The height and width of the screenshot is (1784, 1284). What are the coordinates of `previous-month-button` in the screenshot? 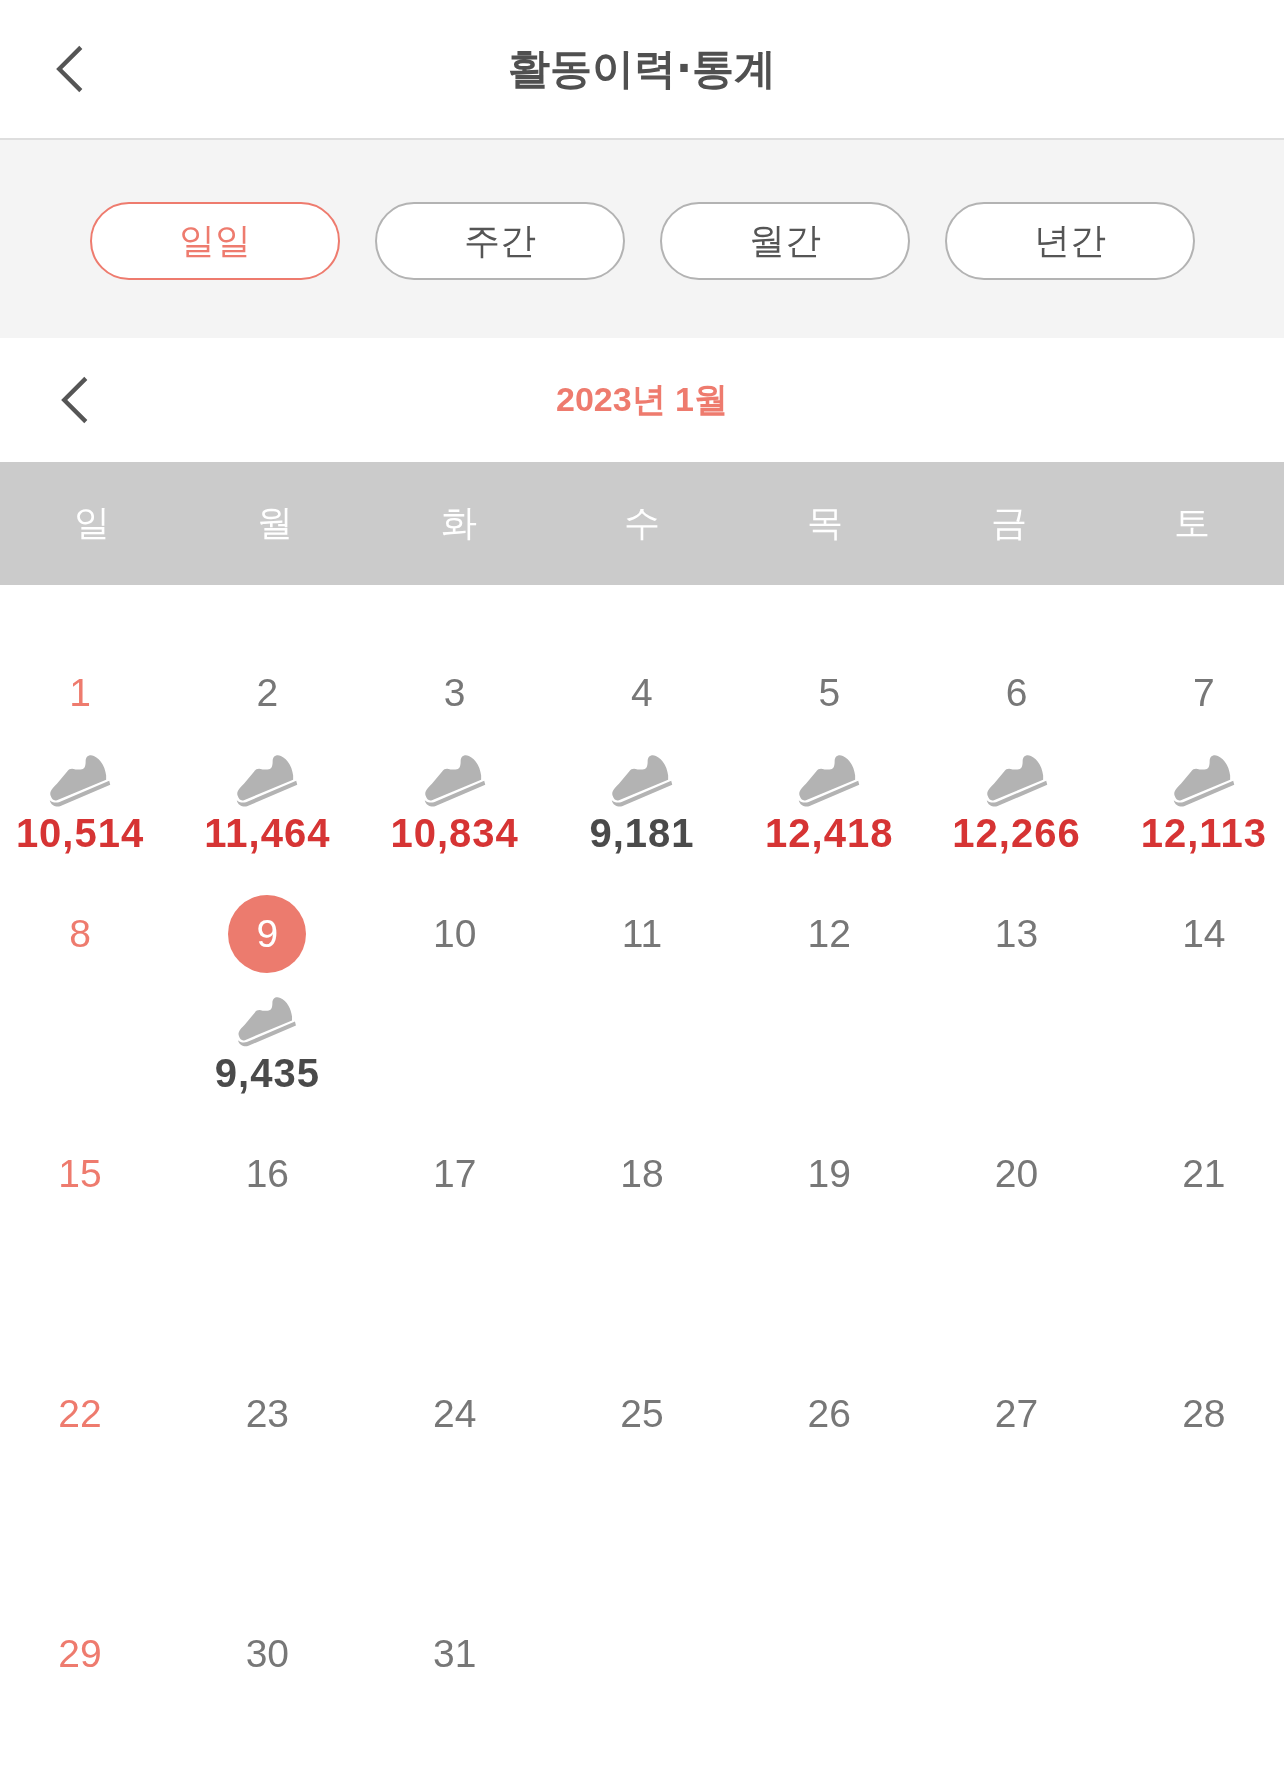 It's located at (75, 400).